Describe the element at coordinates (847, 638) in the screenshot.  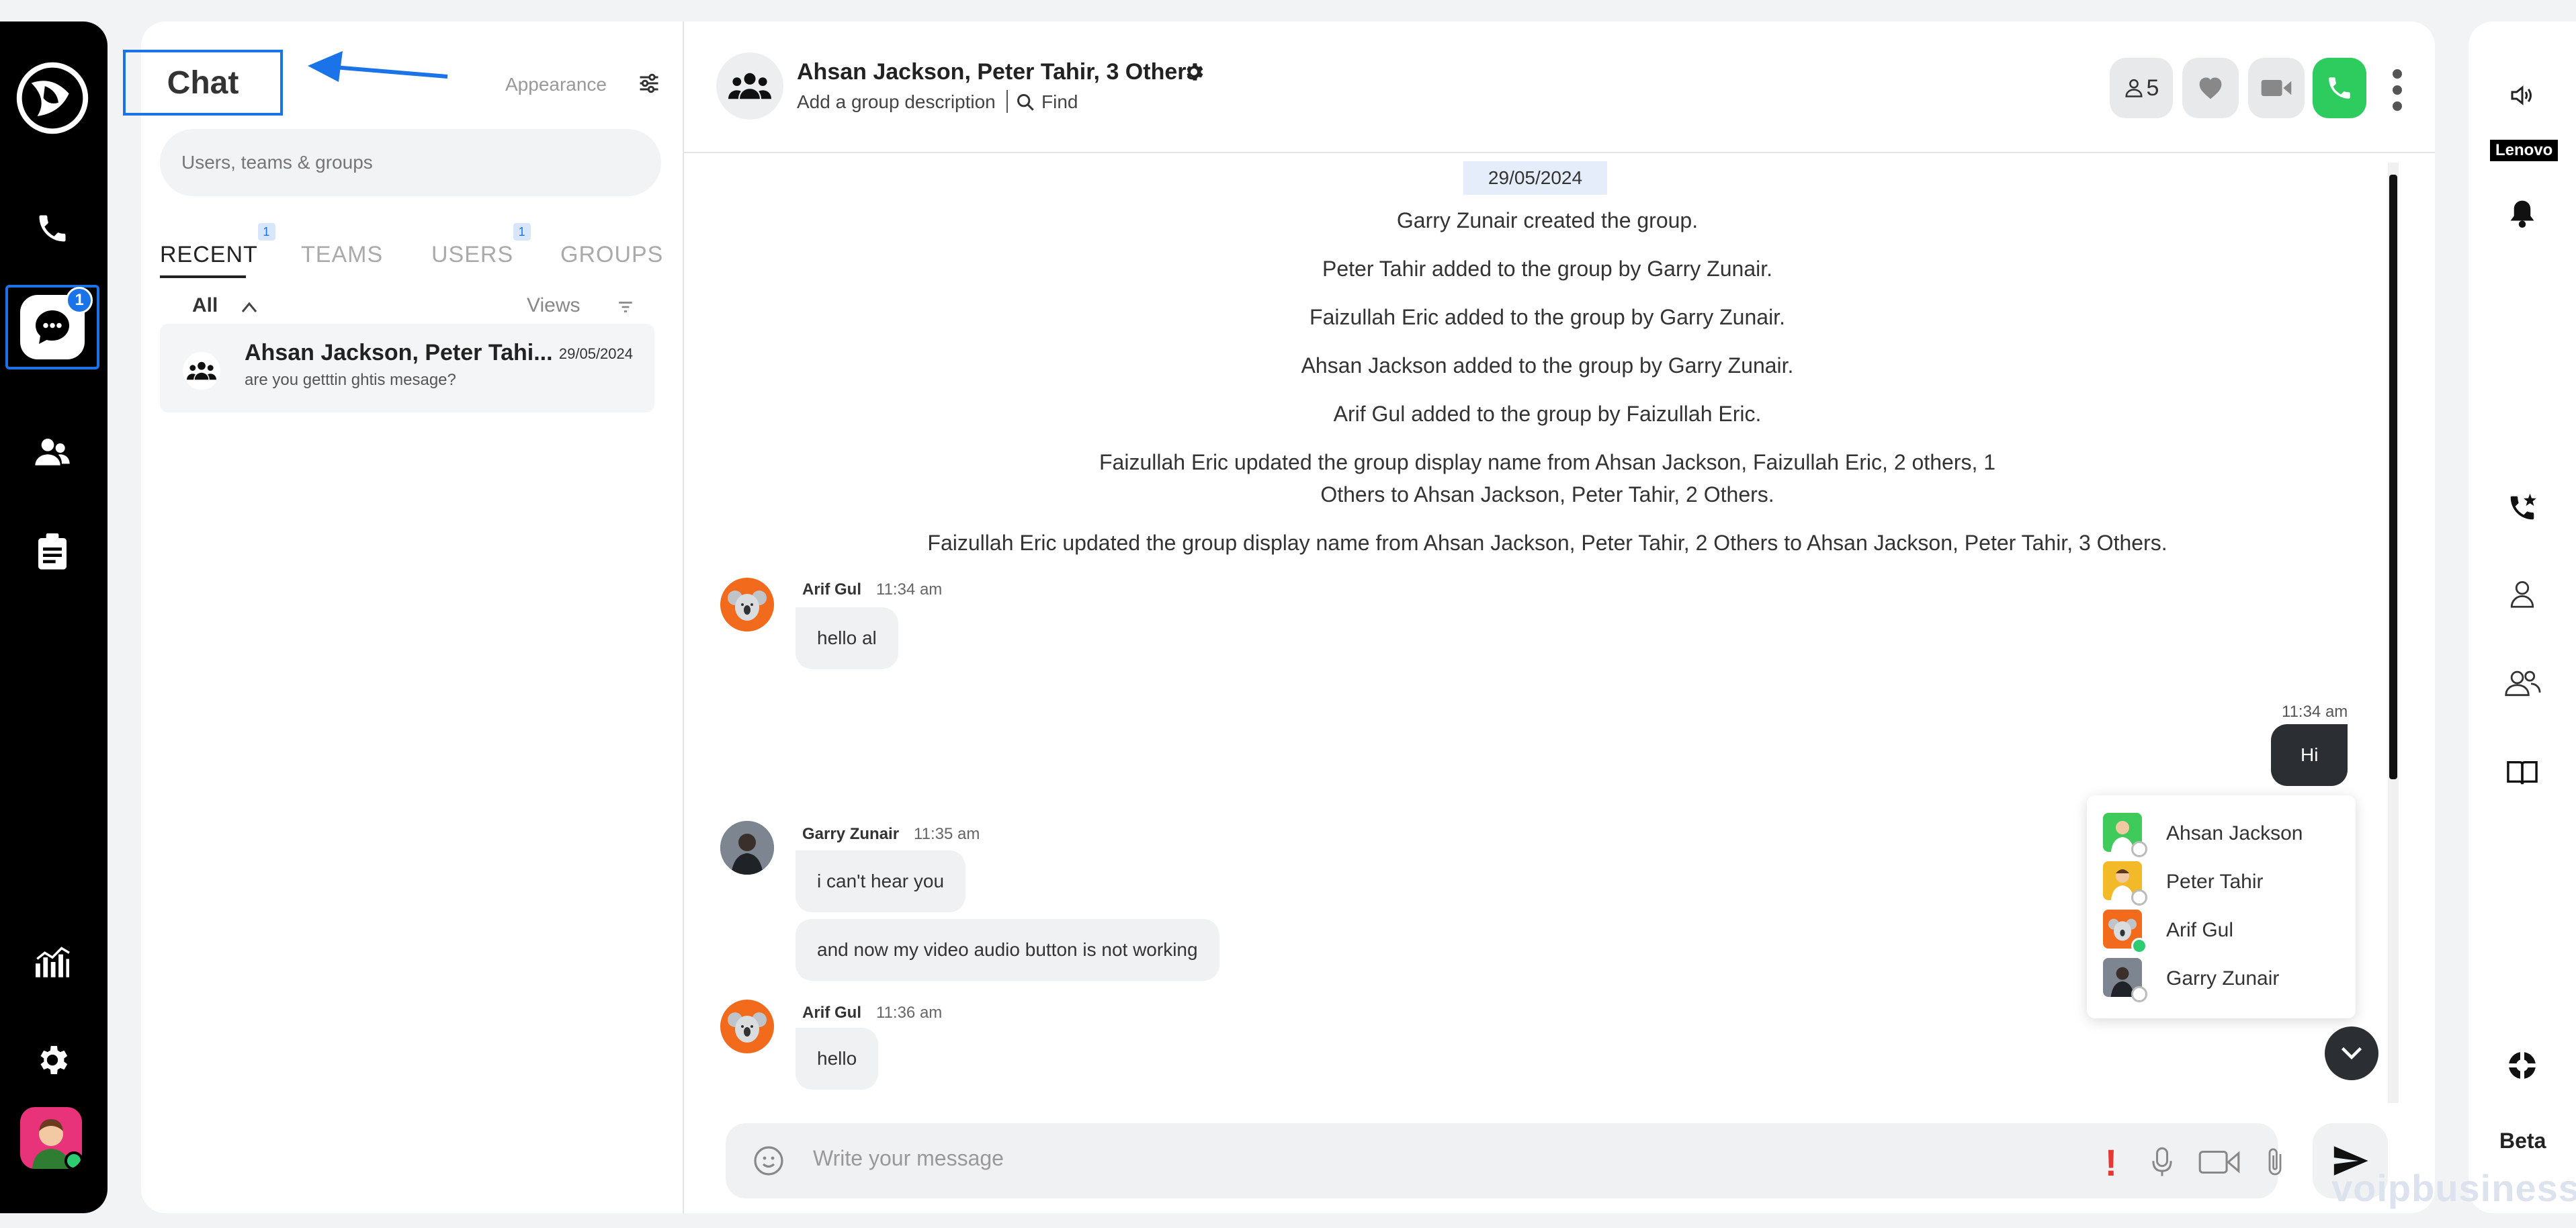
I see `message-bubble: hello al` at that location.